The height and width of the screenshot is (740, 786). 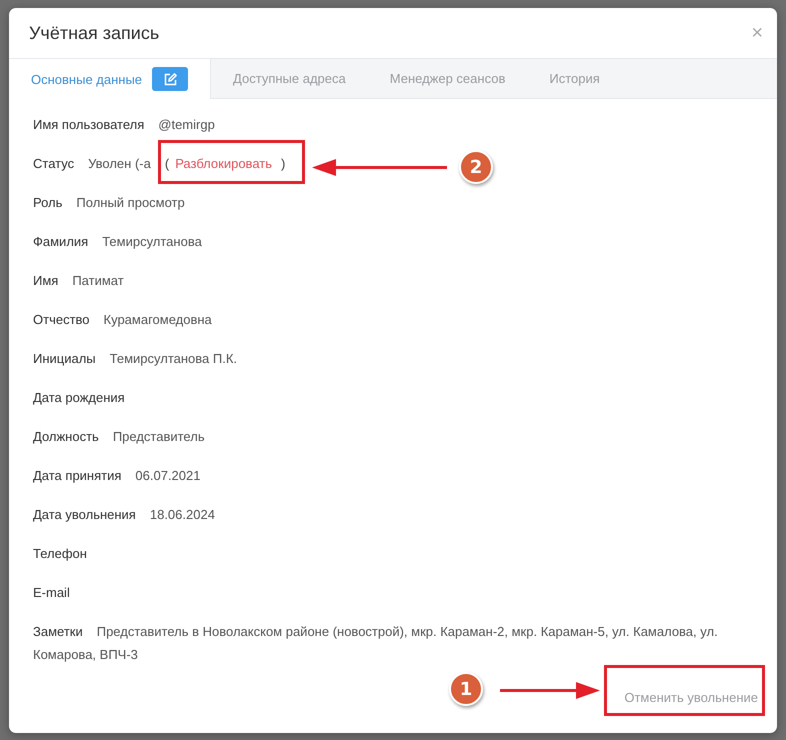 What do you see at coordinates (757, 33) in the screenshot?
I see `close-button: ×` at bounding box center [757, 33].